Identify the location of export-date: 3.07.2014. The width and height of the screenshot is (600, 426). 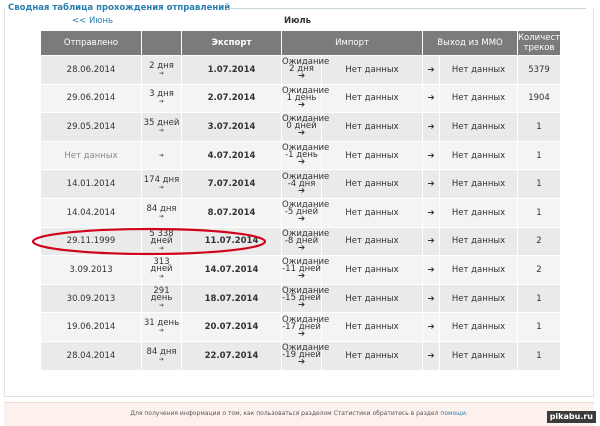
(231, 127).